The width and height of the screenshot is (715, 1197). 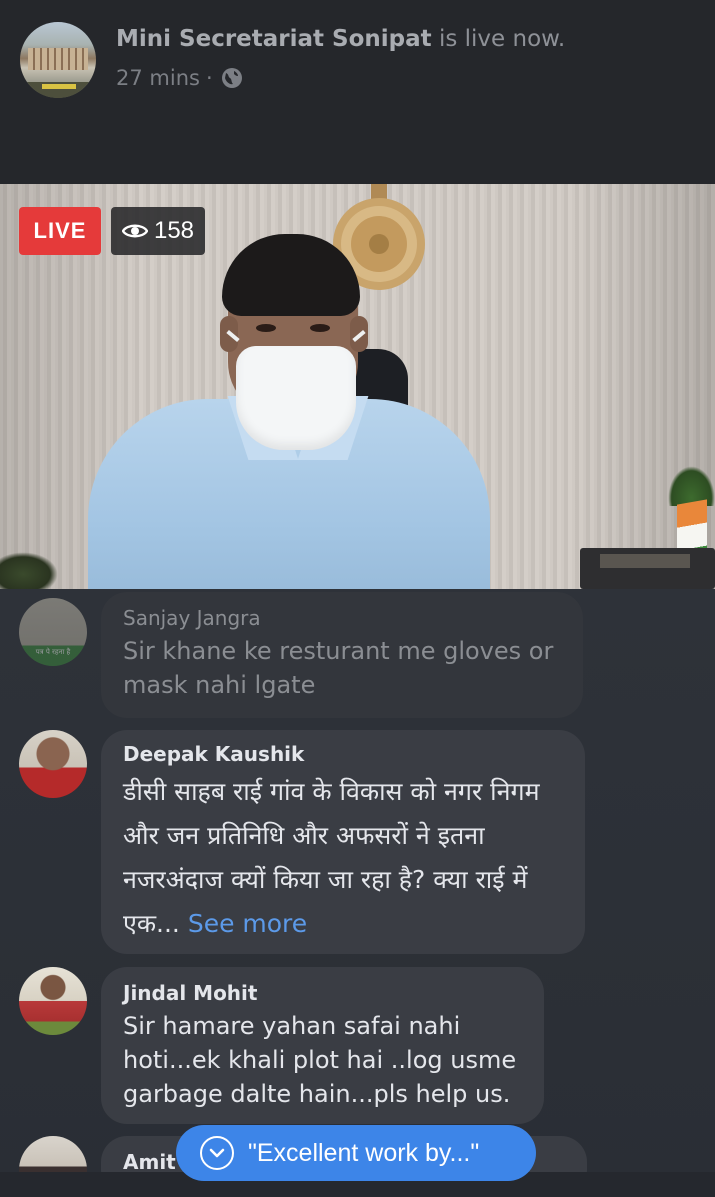 What do you see at coordinates (342, 618) in the screenshot?
I see `commenter-name: Sanjay Jangra` at bounding box center [342, 618].